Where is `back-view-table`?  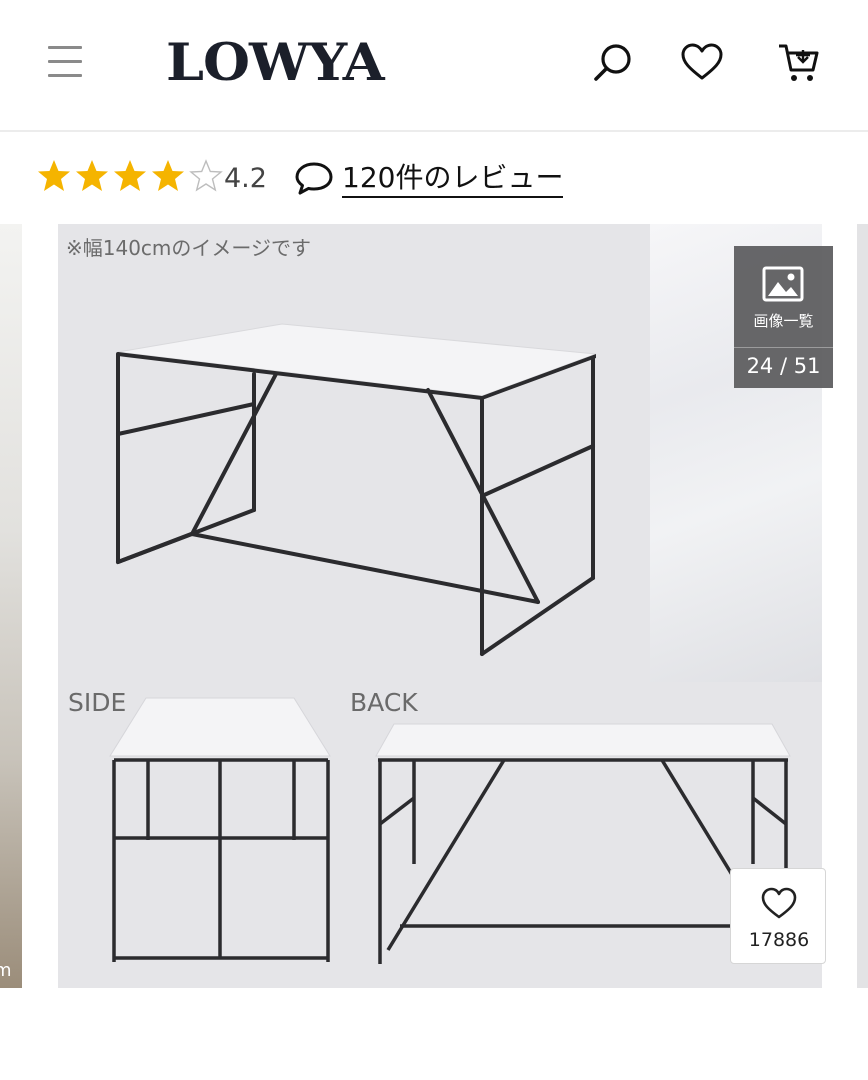
back-view-table is located at coordinates (583, 843).